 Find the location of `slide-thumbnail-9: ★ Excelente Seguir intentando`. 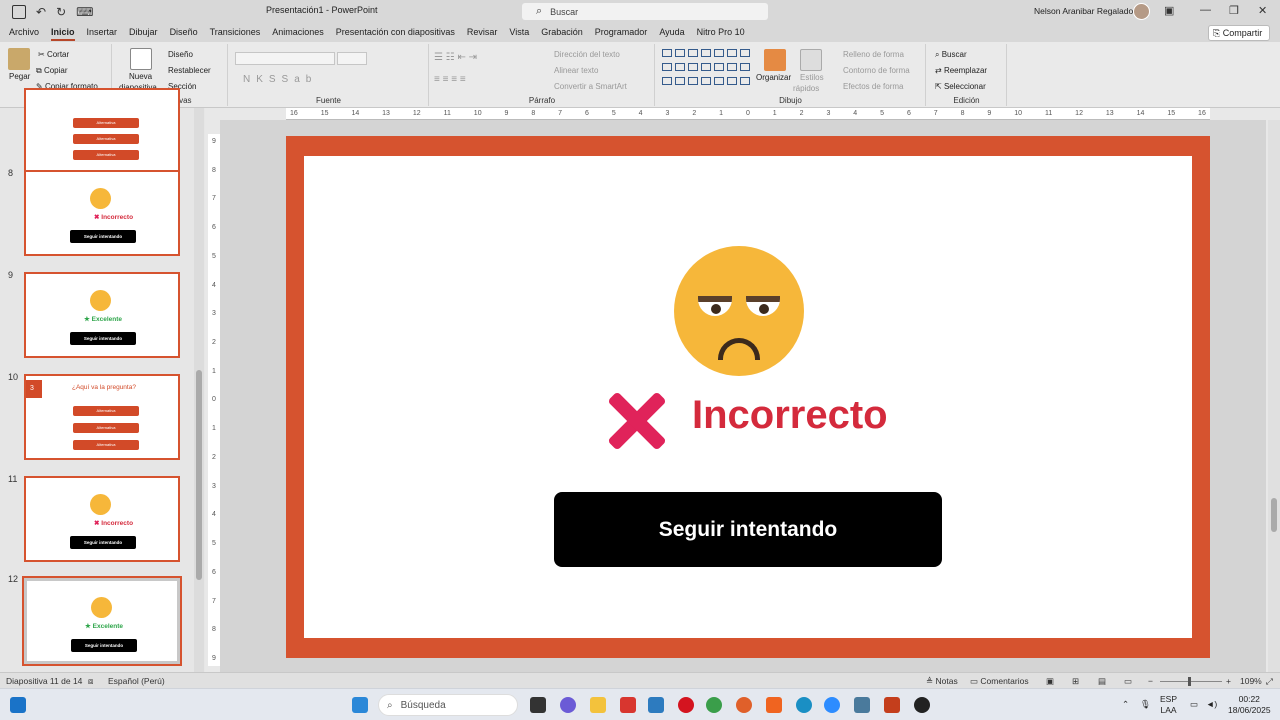

slide-thumbnail-9: ★ Excelente Seguir intentando is located at coordinates (102, 315).